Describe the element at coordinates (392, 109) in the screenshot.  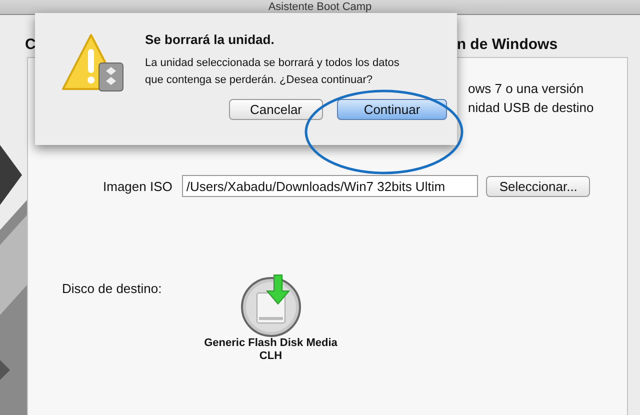
I see `default-button: Continuar` at that location.